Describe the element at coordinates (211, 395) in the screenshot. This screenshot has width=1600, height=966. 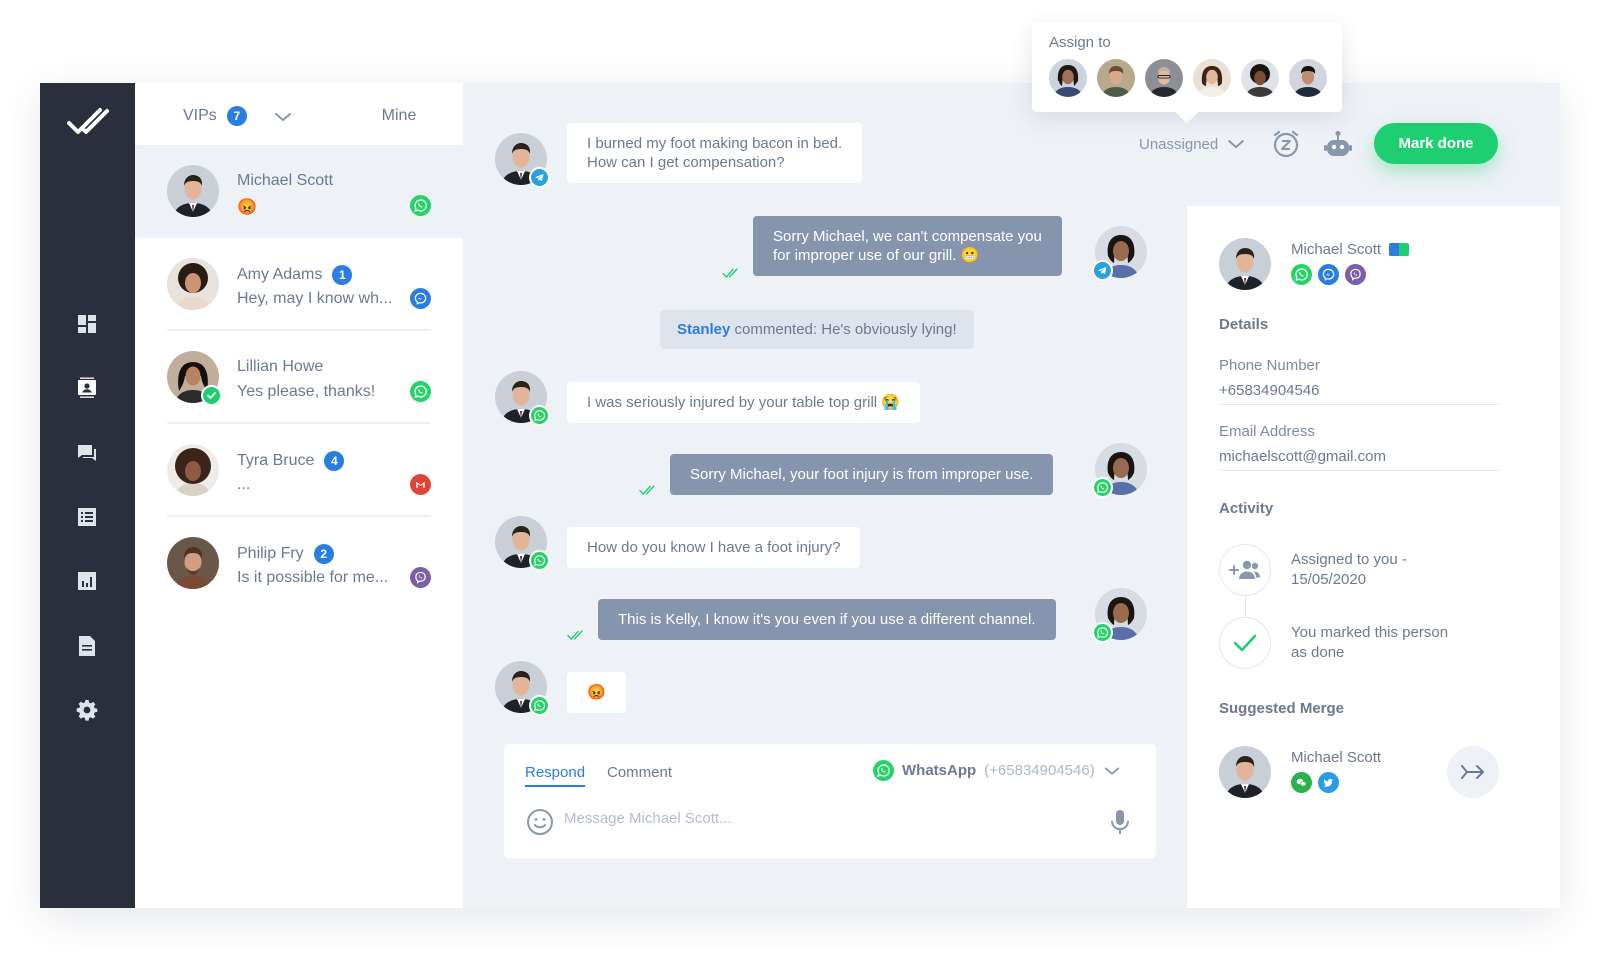
I see `check-icon` at that location.